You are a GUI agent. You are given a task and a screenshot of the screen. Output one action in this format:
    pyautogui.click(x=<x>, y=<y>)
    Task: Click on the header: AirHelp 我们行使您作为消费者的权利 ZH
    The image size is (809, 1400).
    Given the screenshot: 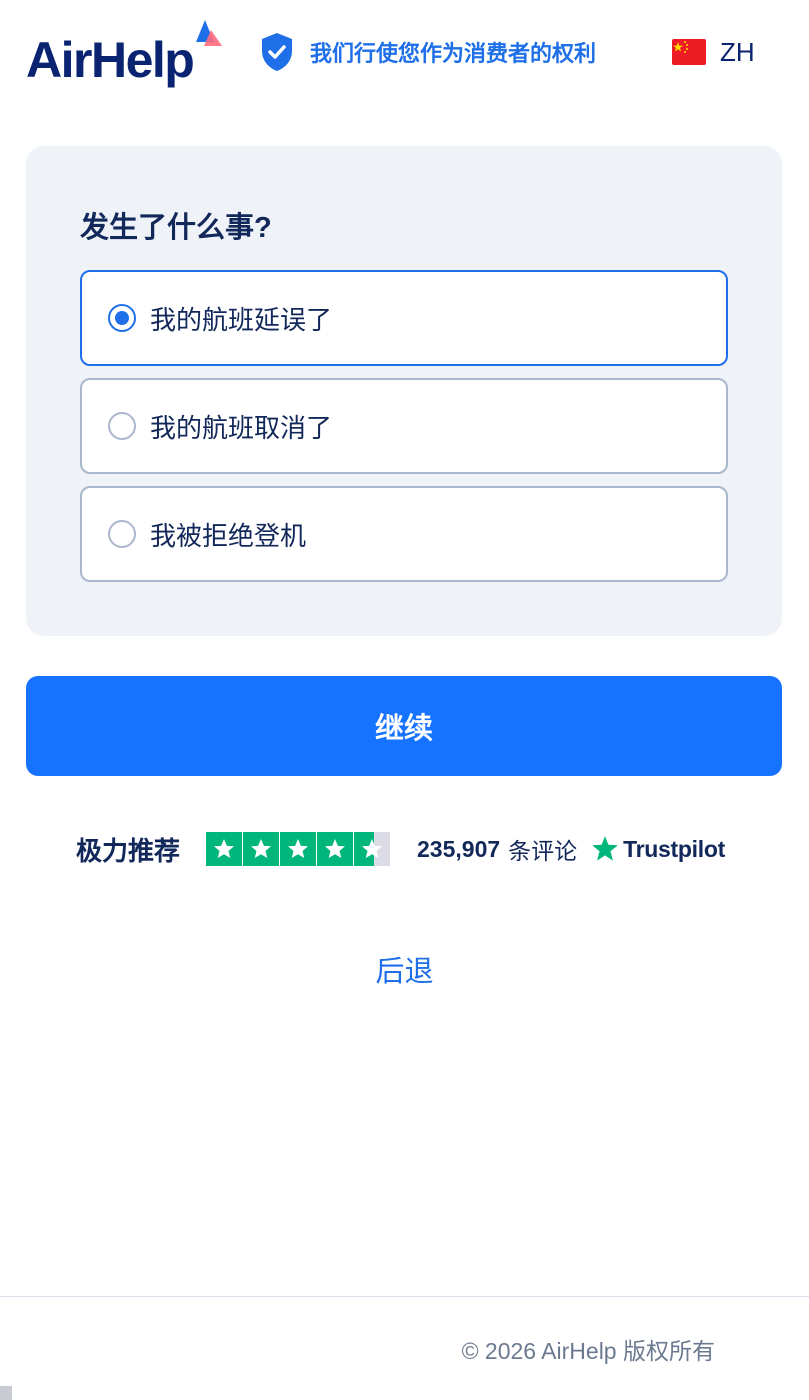 What is the action you would take?
    pyautogui.click(x=404, y=55)
    